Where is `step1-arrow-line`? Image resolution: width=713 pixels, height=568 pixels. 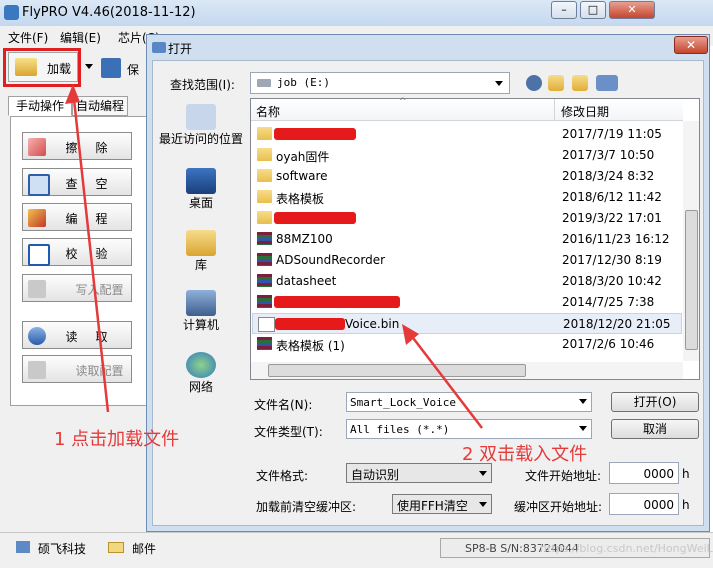
step1-arrow-line is located at coordinates (90, 251).